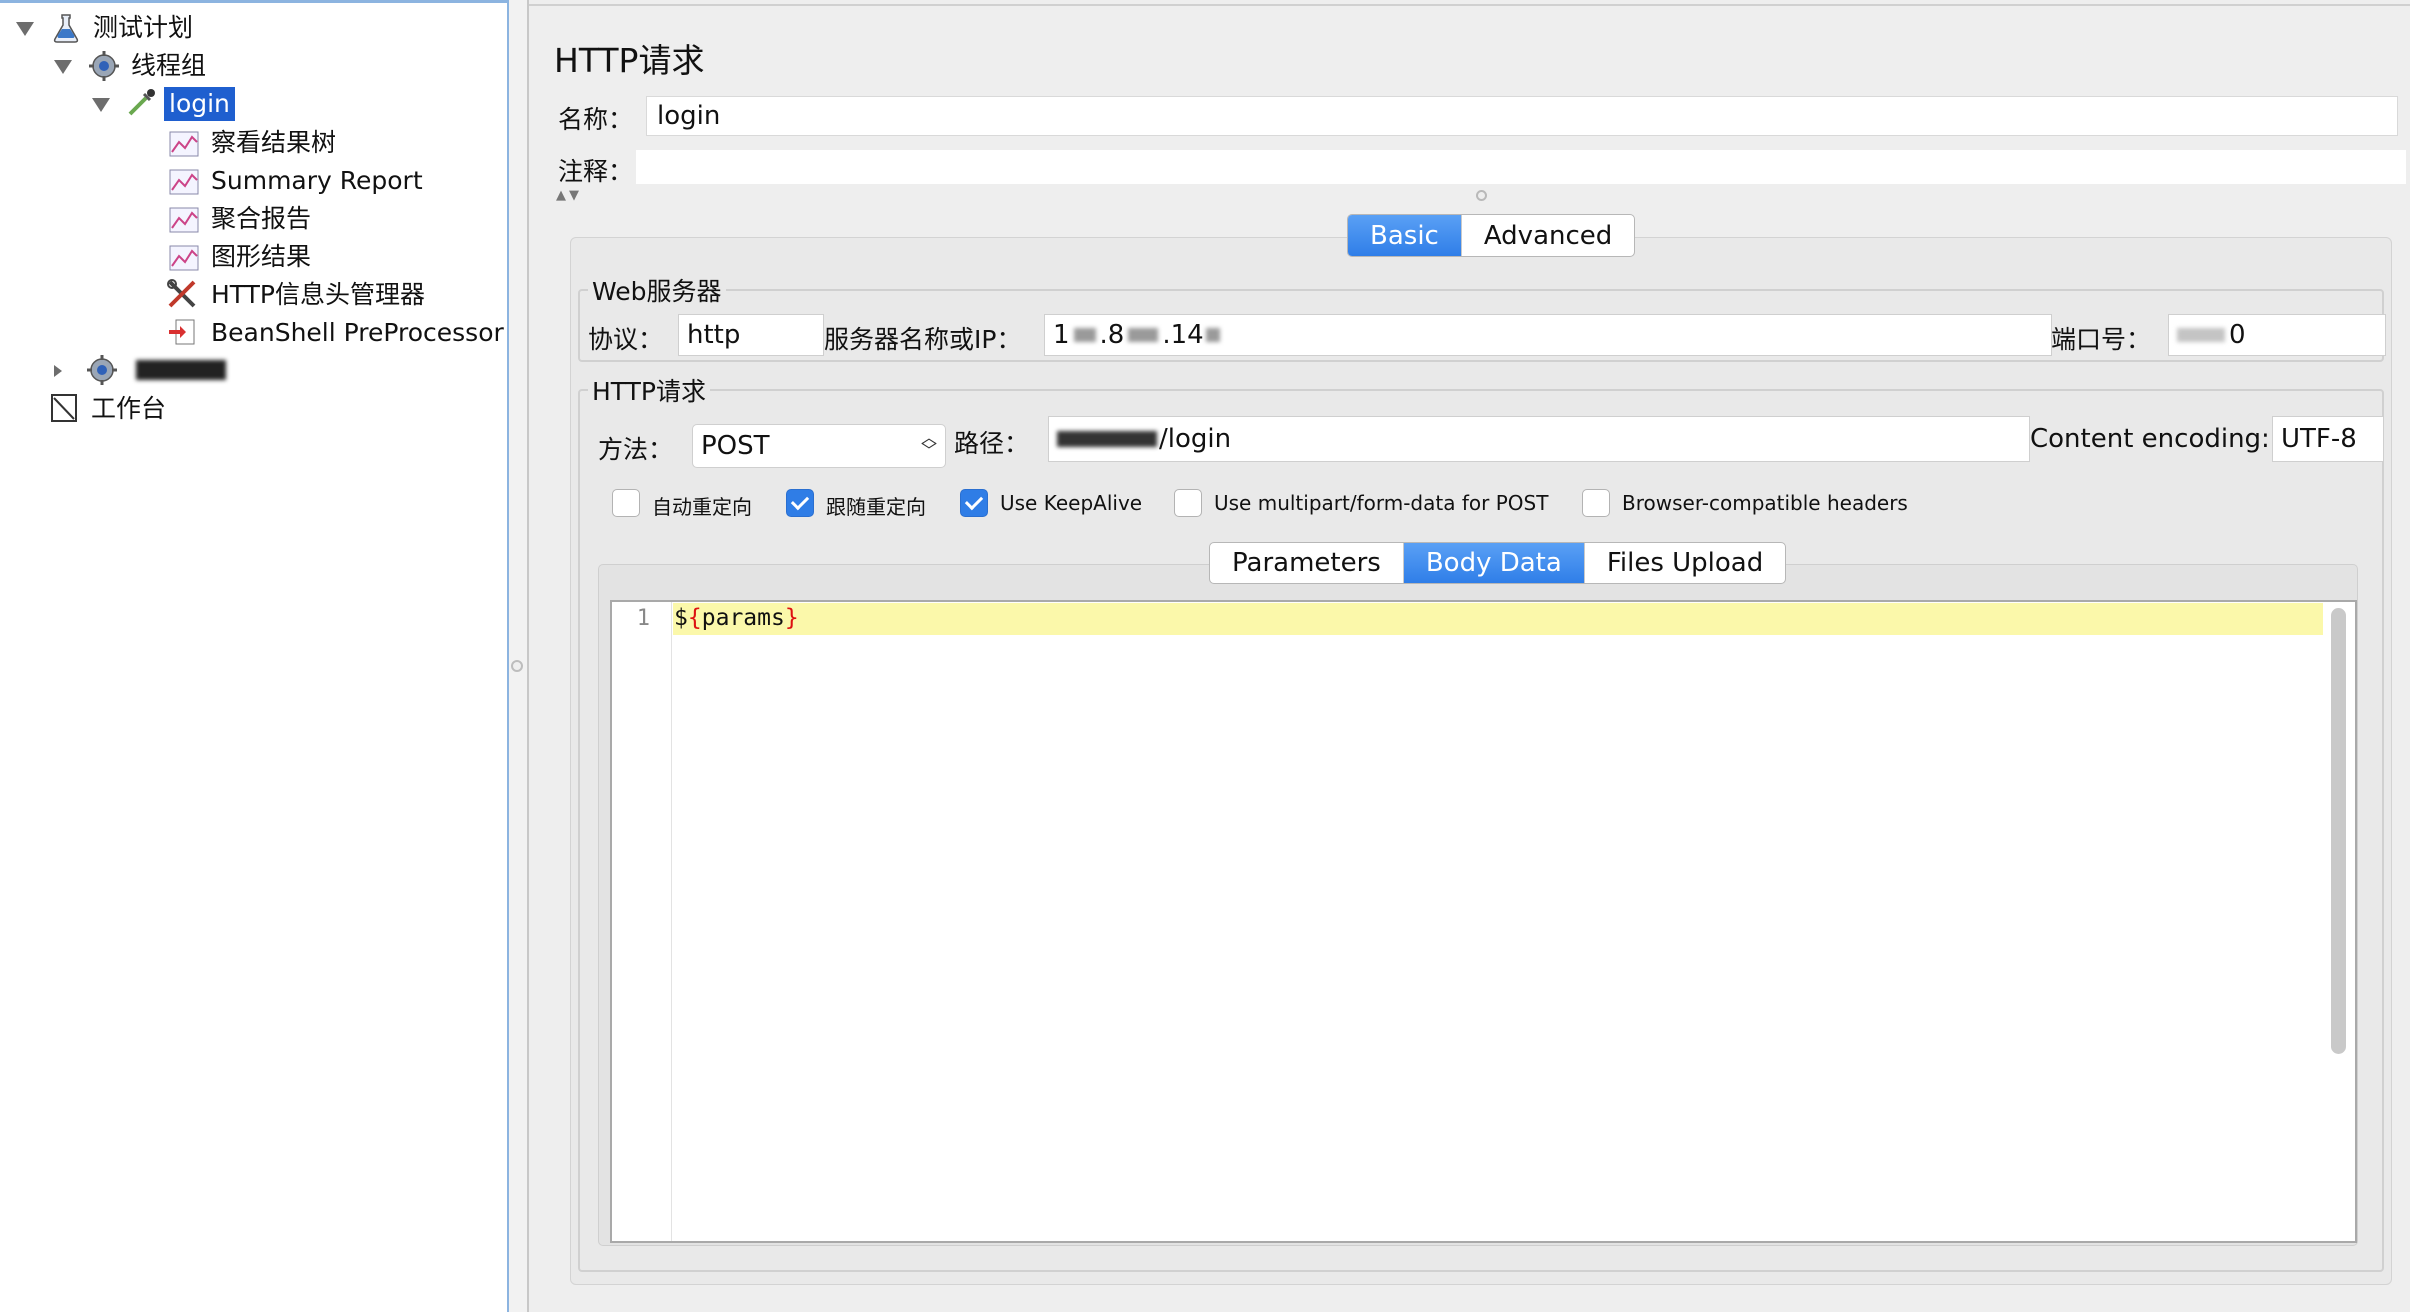 Image resolution: width=2410 pixels, height=1312 pixels. Describe the element at coordinates (254, 1) in the screenshot. I see `tree-top-border` at that location.